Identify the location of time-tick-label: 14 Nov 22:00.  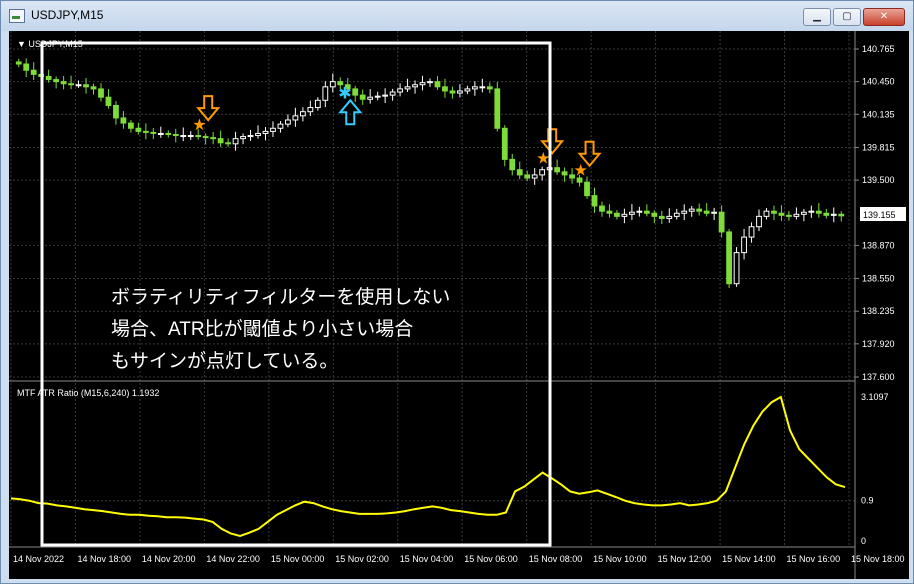
(233, 559).